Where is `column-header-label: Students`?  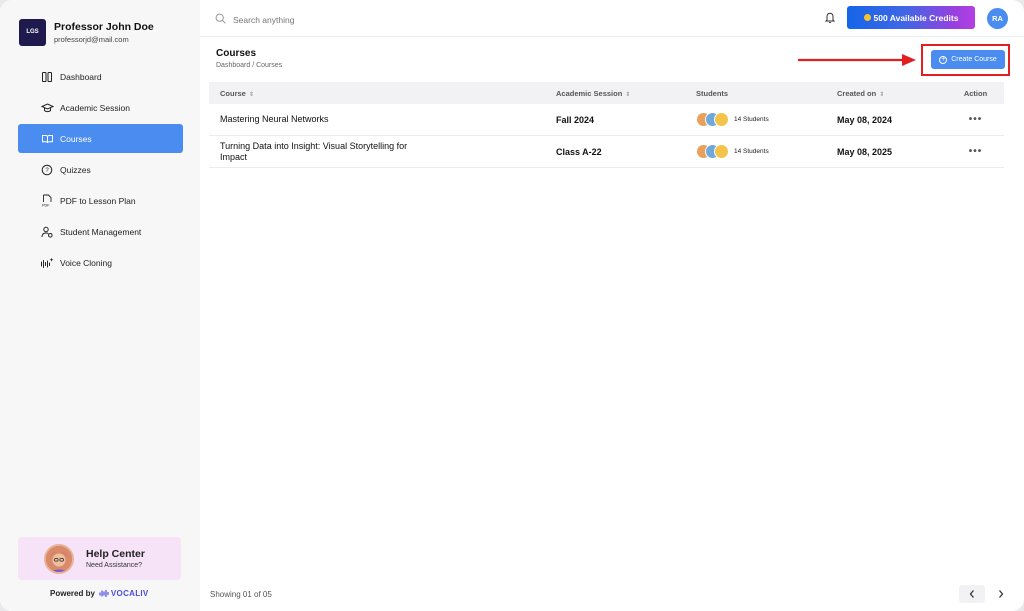
column-header-label: Students is located at coordinates (712, 93).